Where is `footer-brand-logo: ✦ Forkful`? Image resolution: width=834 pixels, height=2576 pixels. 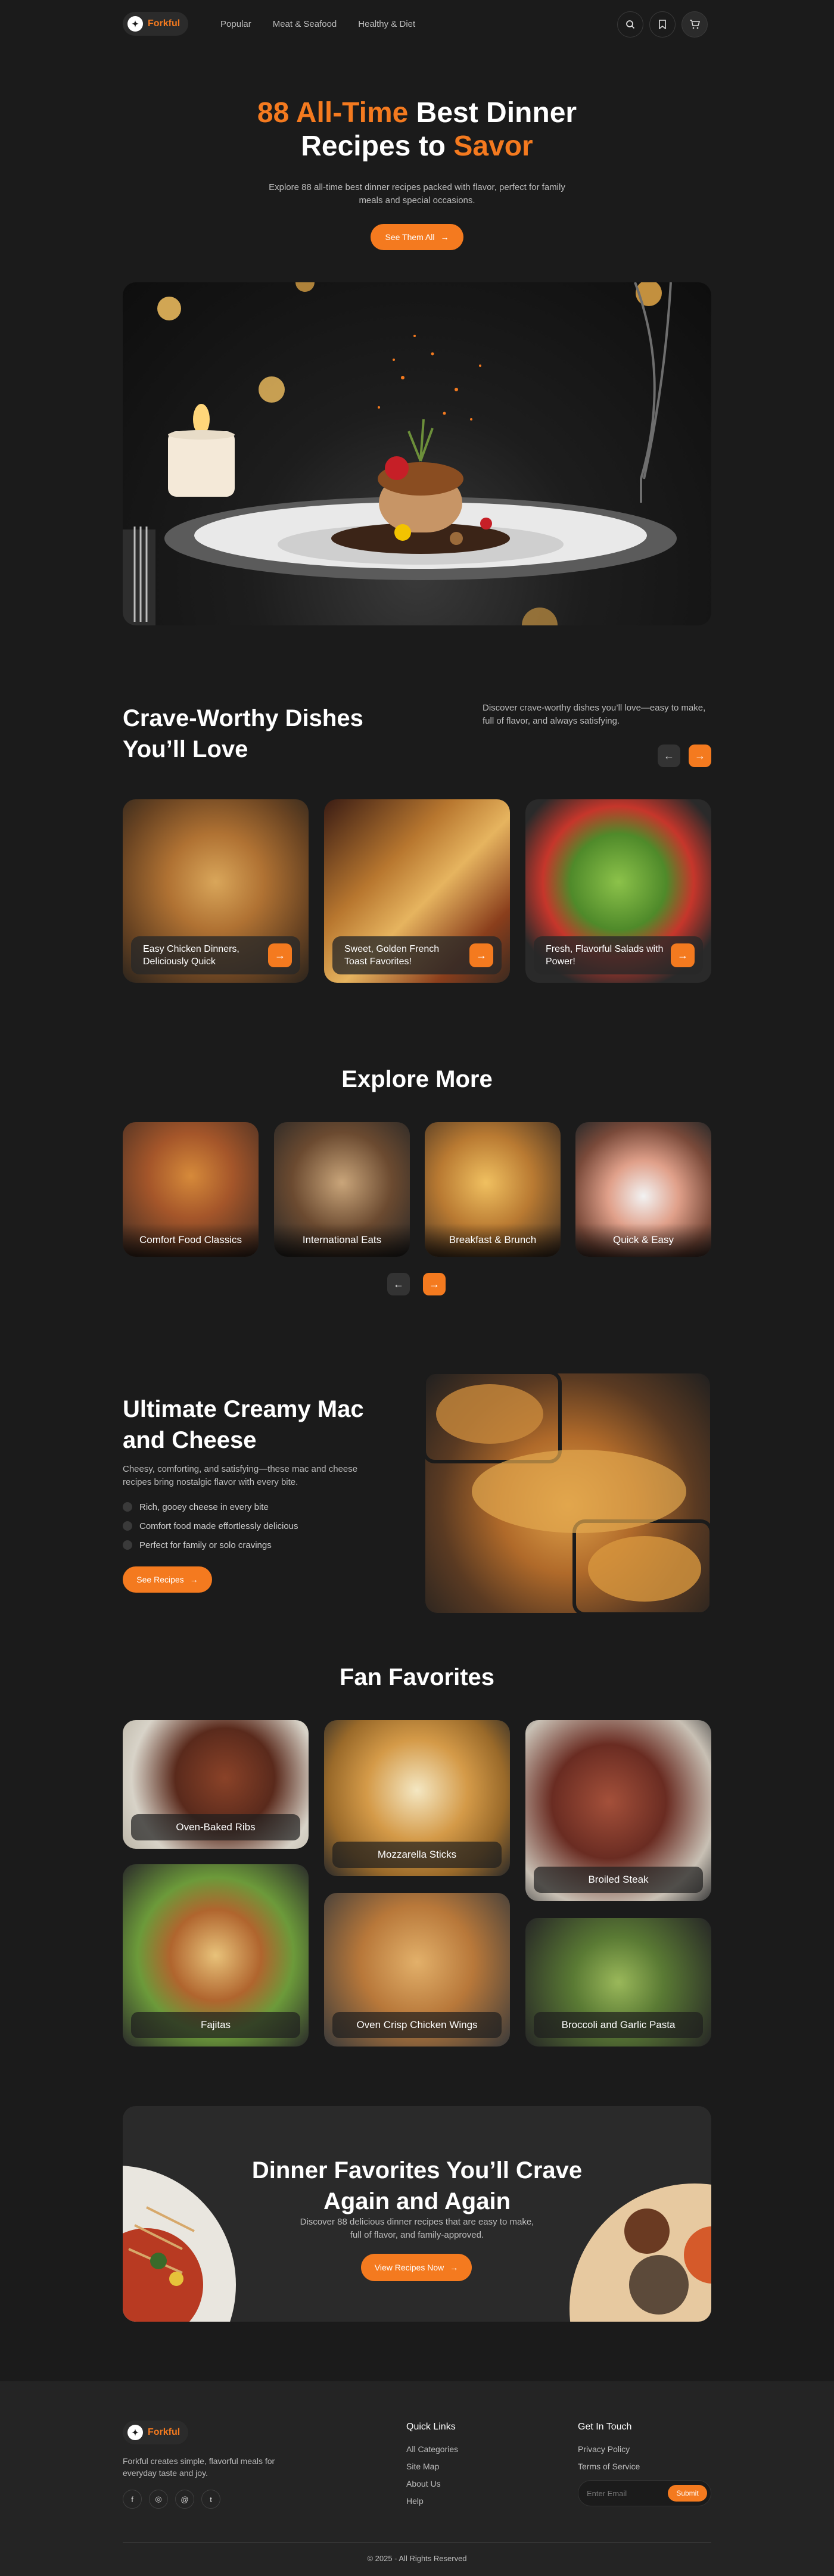 footer-brand-logo: ✦ Forkful is located at coordinates (156, 2432).